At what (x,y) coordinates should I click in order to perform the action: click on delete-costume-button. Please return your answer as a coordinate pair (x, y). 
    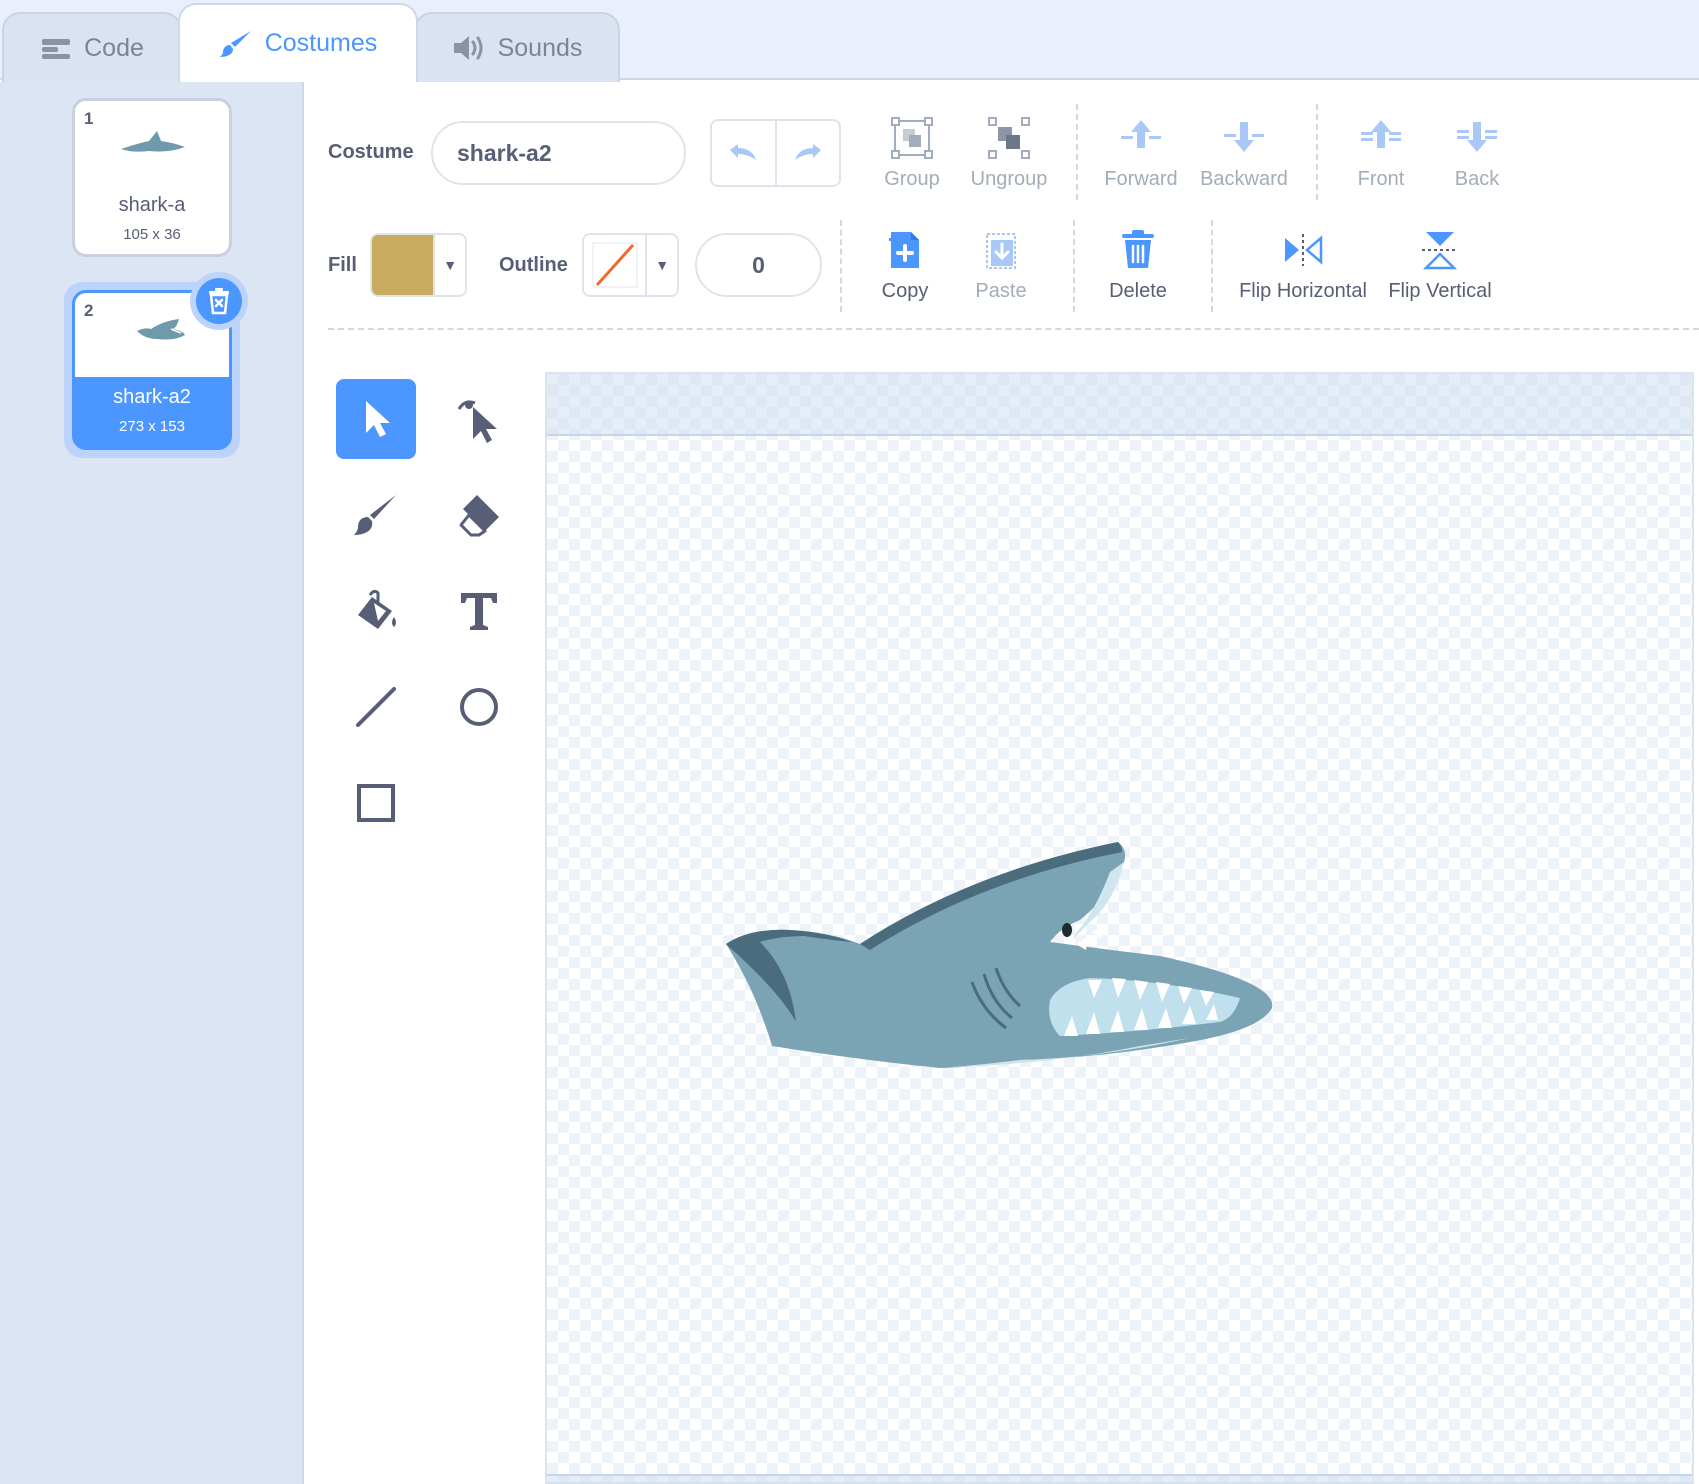
    Looking at the image, I should click on (219, 301).